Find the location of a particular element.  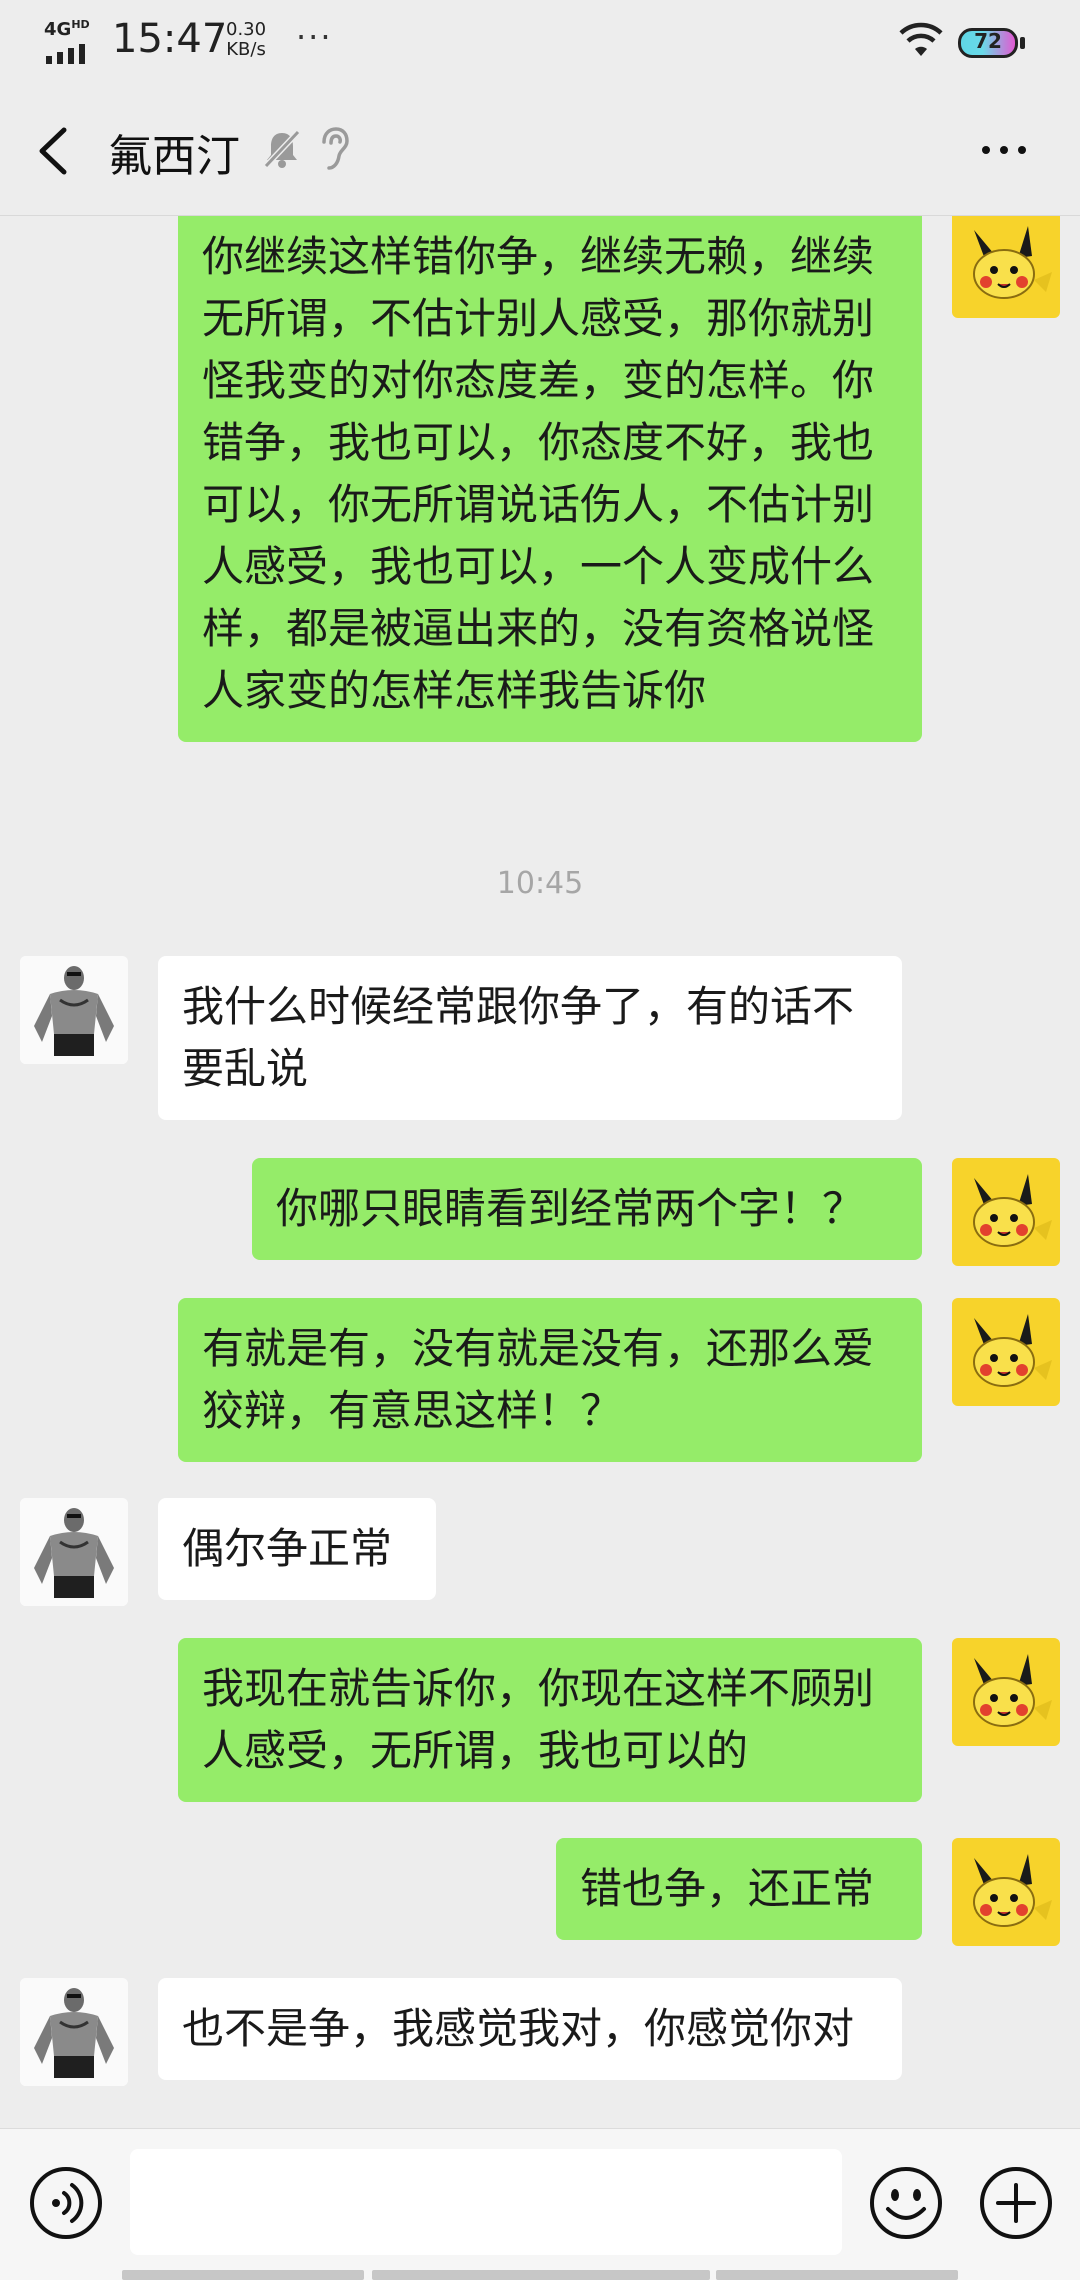

battery-level: 72 is located at coordinates (988, 41).